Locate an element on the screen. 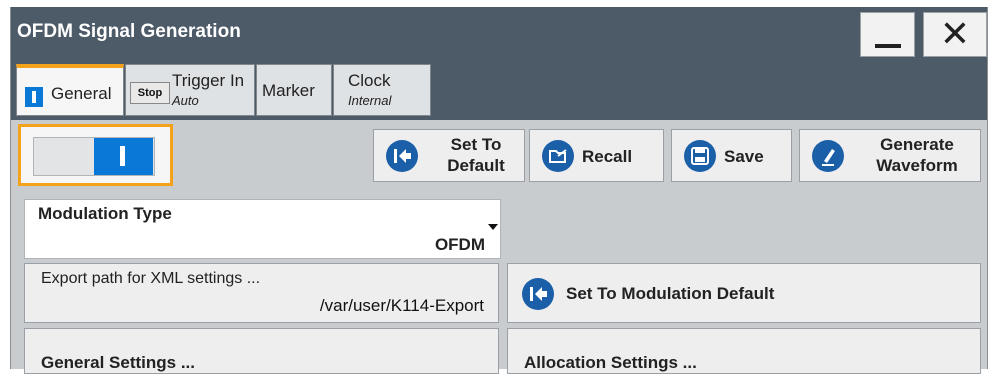 The height and width of the screenshot is (374, 989). save-icon is located at coordinates (700, 156).